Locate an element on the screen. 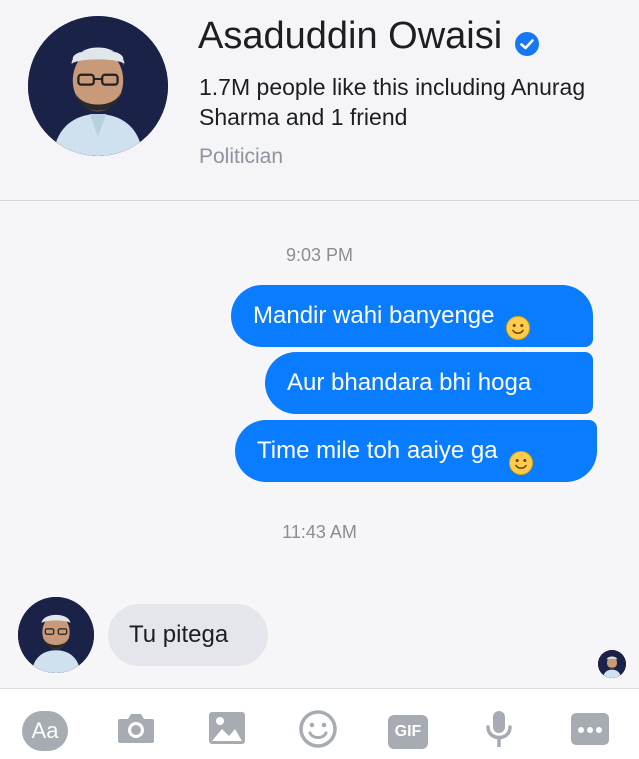 This screenshot has width=639, height=759. composer-toolbar: Aa GIF is located at coordinates (319, 723).